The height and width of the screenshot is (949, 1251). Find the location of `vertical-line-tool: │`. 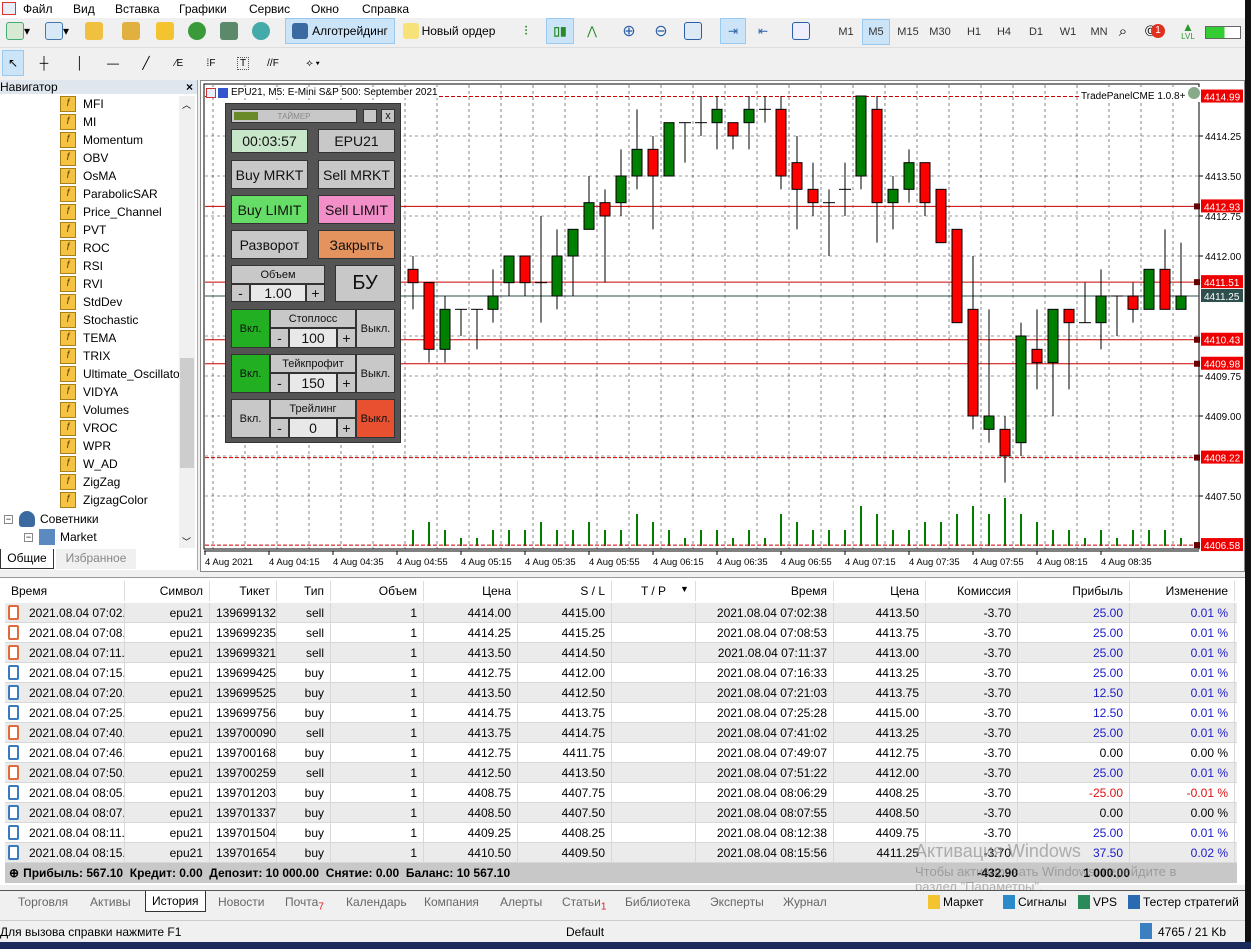

vertical-line-tool: │ is located at coordinates (80, 63).